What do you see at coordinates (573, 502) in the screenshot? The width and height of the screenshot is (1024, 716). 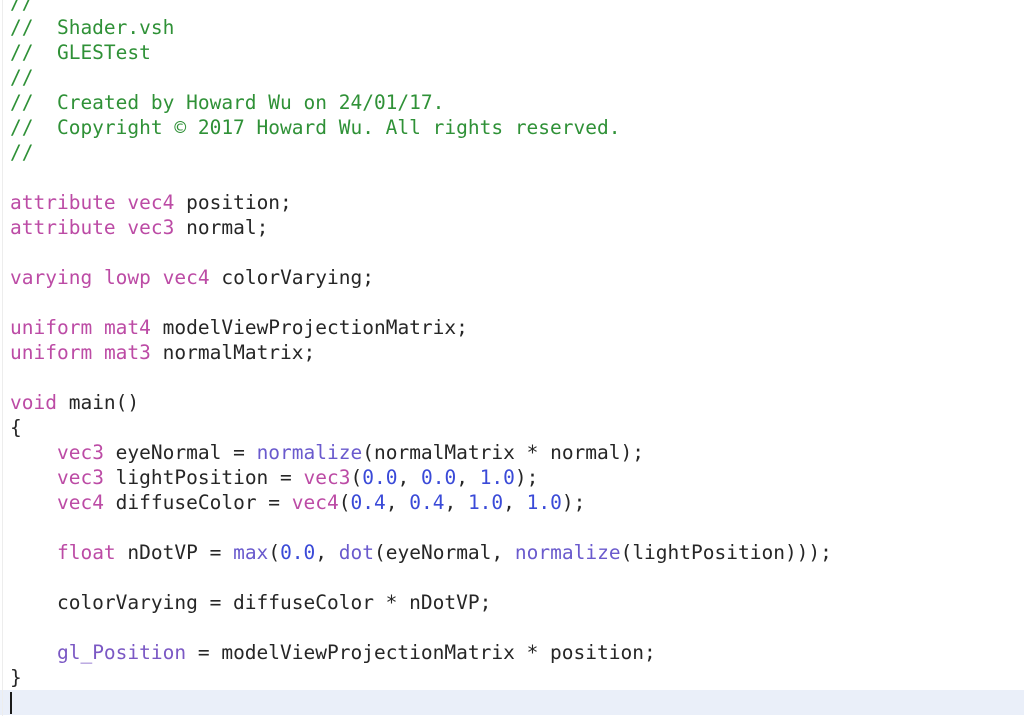 I see `code-token-pln: );` at bounding box center [573, 502].